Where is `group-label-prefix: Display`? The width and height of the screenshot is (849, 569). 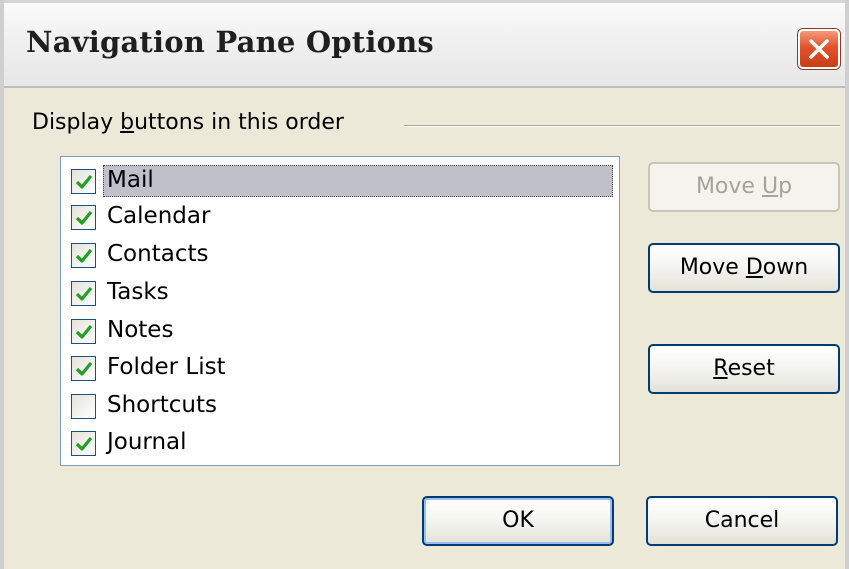 group-label-prefix: Display is located at coordinates (76, 122).